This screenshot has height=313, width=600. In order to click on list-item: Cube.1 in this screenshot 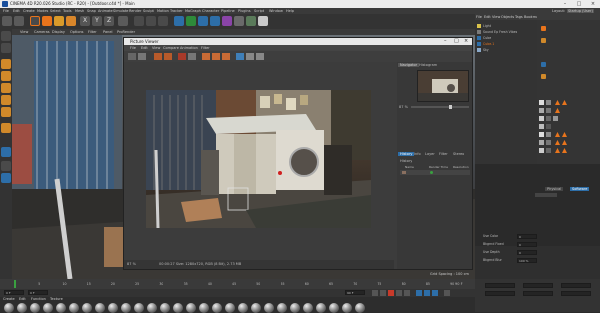, I will do `click(506, 44)`.